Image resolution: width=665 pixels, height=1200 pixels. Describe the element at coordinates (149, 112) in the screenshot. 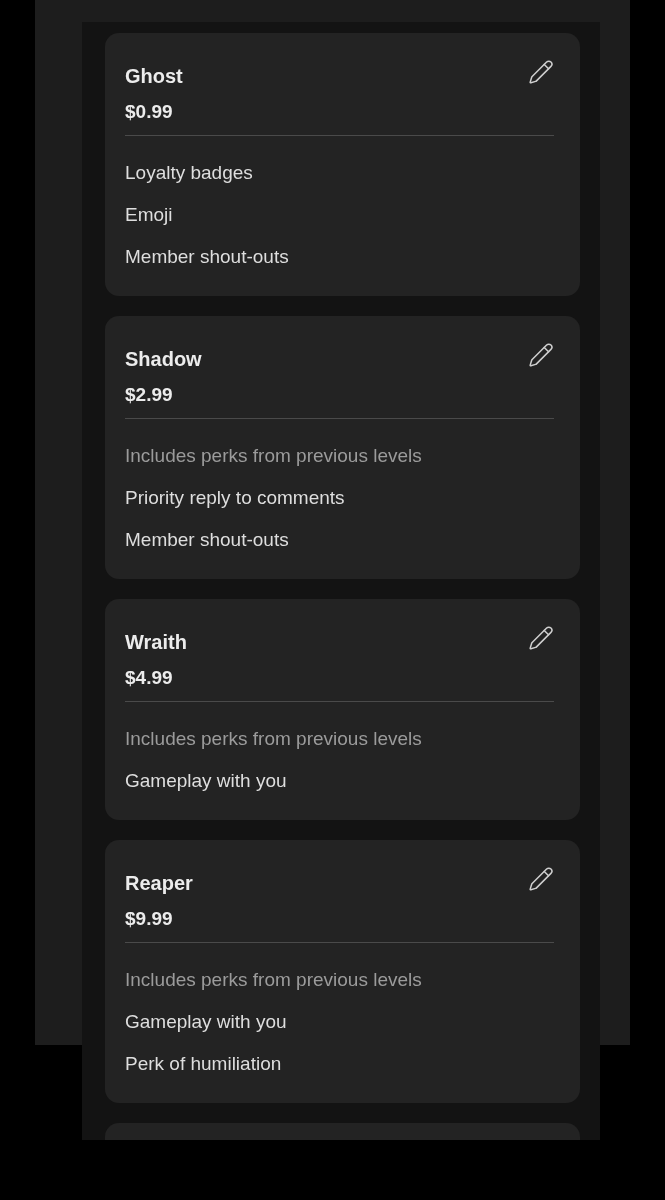

I see `tier-price: $0.99` at that location.